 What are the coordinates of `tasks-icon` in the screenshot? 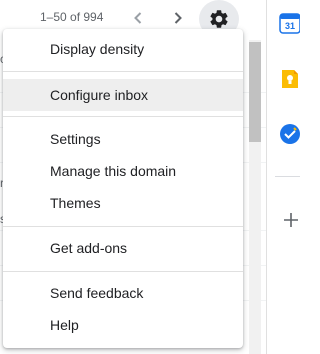 It's located at (290, 134).